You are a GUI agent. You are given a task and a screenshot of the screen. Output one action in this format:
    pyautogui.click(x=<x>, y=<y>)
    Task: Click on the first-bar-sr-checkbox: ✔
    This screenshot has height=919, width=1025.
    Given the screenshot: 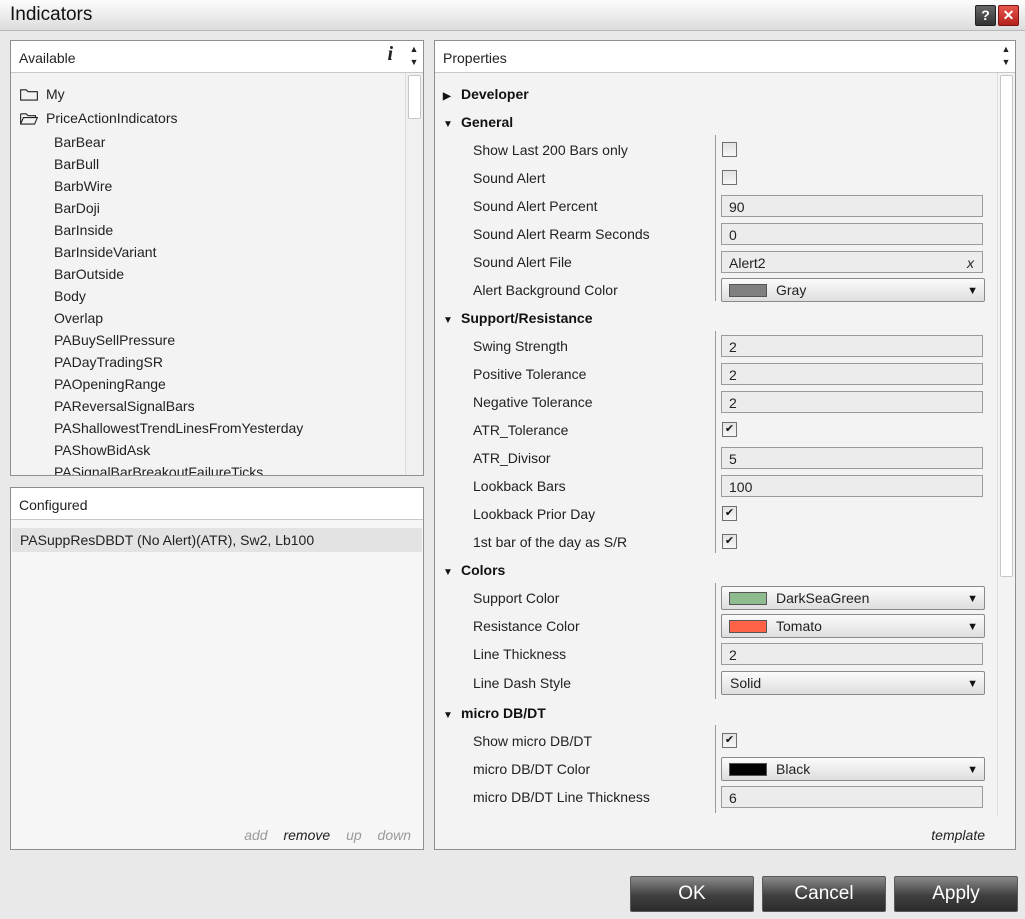 What is the action you would take?
    pyautogui.click(x=729, y=541)
    